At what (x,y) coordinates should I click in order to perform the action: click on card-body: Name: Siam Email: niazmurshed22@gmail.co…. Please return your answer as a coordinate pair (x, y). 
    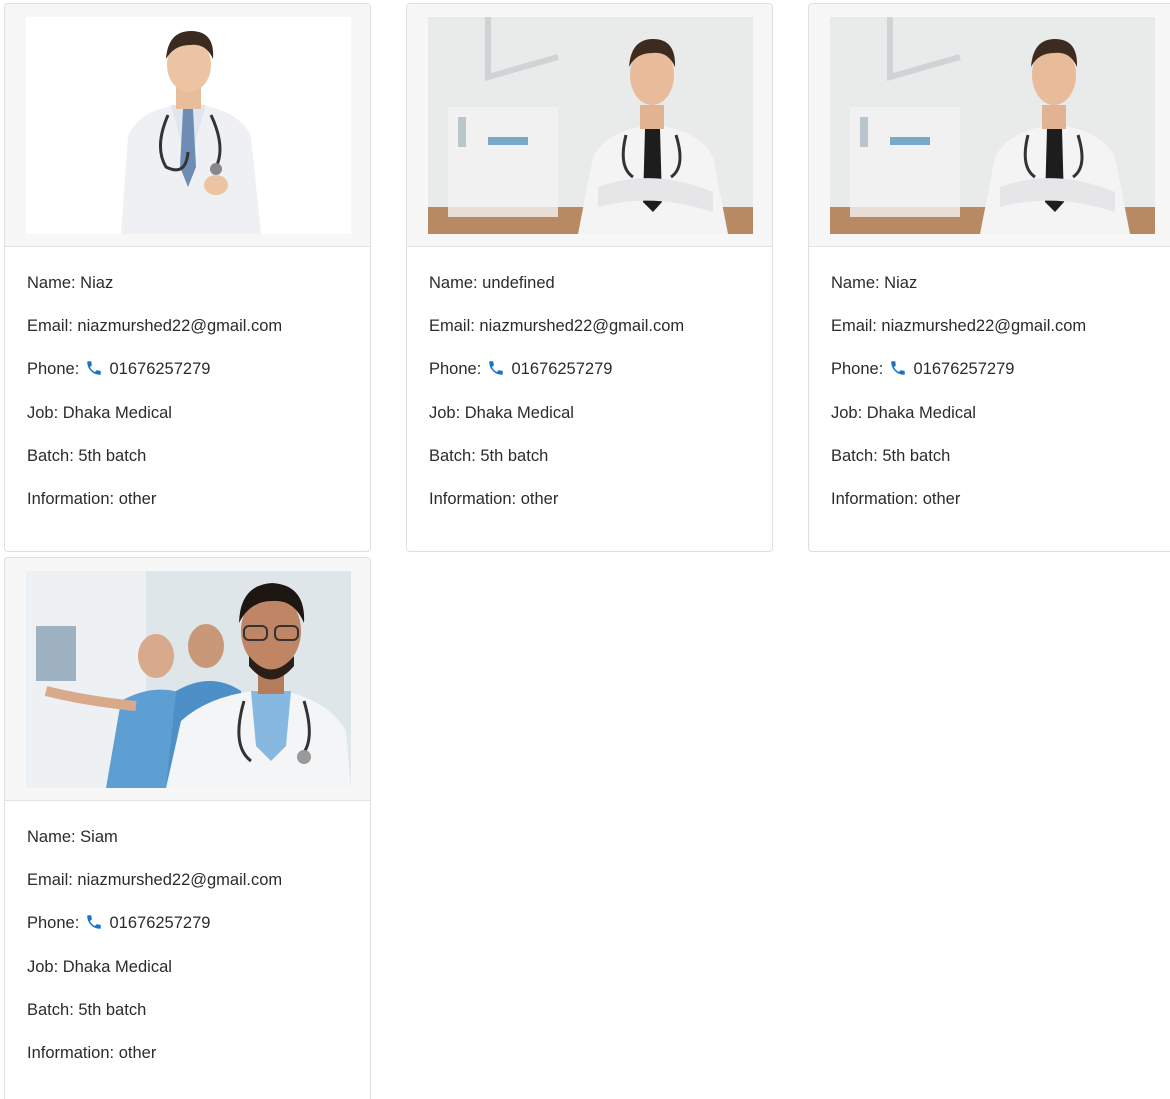
    Looking at the image, I should click on (187, 943).